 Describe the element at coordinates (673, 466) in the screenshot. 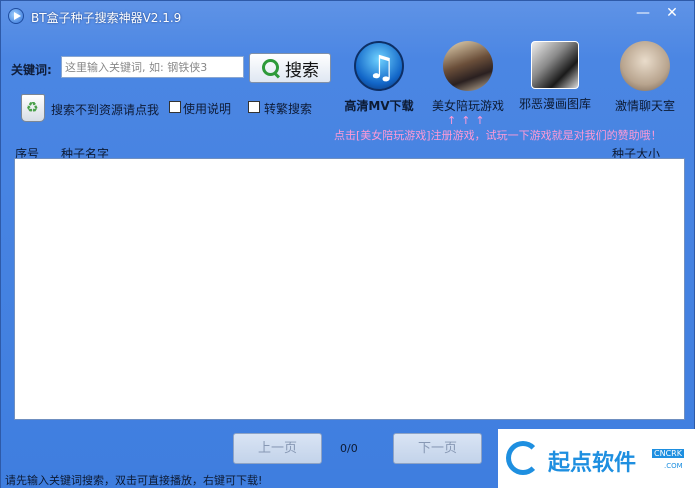

I see `watermark-badge-domain: .COM` at that location.